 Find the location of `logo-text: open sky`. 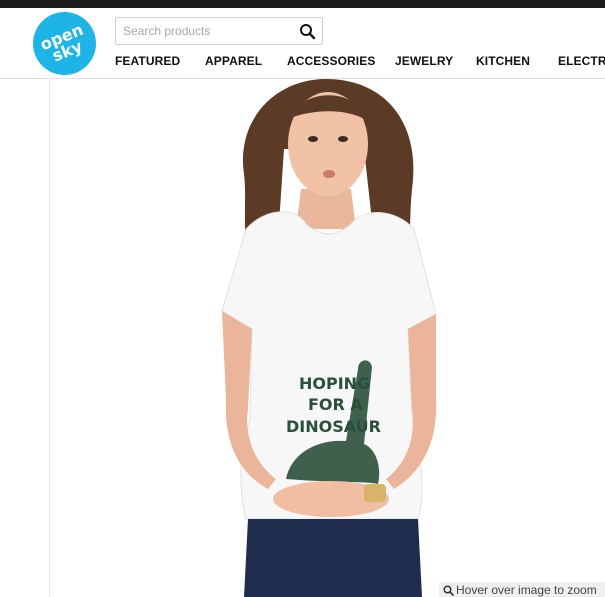

logo-text: open sky is located at coordinates (61, 42).